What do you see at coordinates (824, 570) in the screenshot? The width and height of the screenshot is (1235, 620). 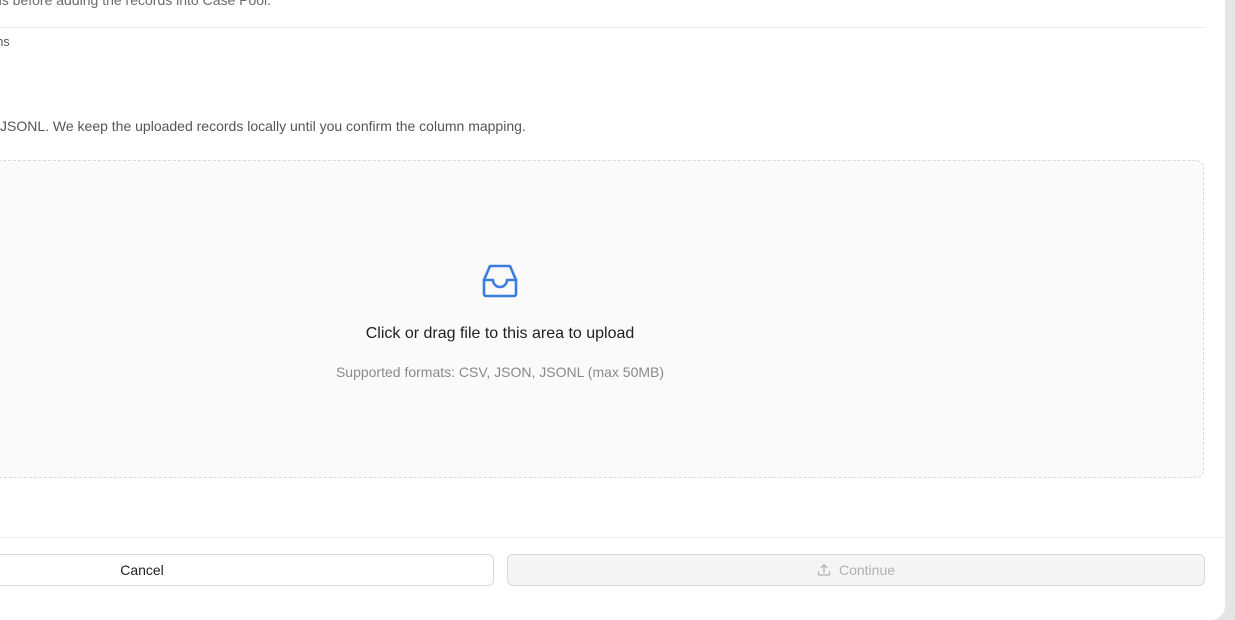 I see `upload-icon` at bounding box center [824, 570].